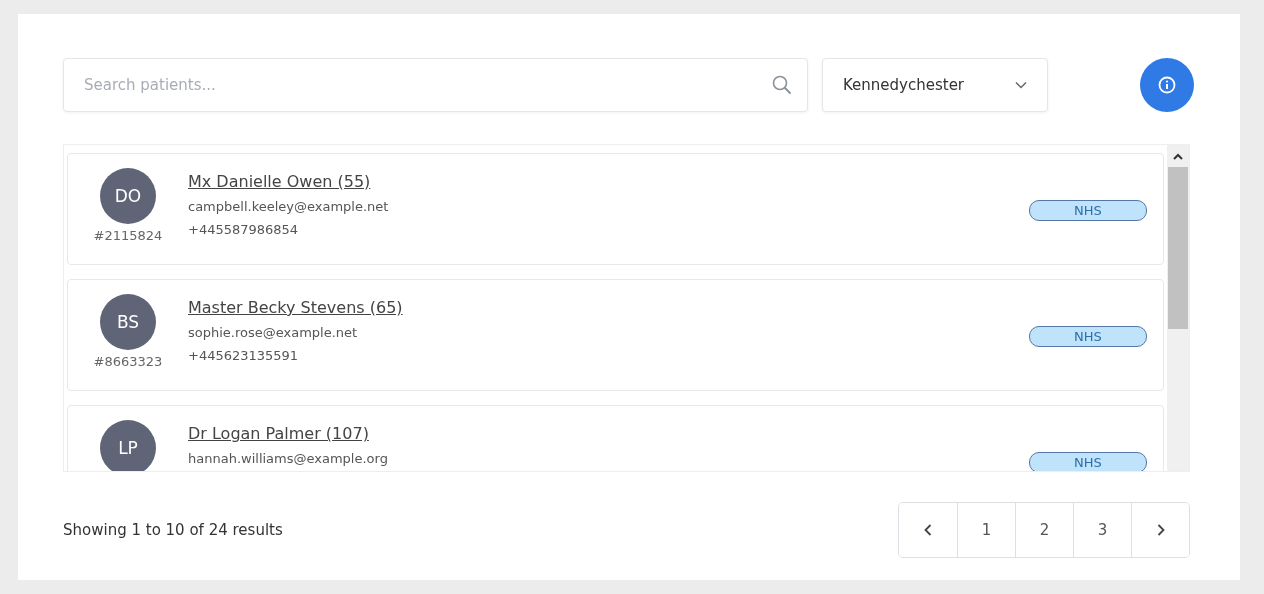  I want to click on patient-name-link: Dr Logan Palmer (107), so click(608, 433).